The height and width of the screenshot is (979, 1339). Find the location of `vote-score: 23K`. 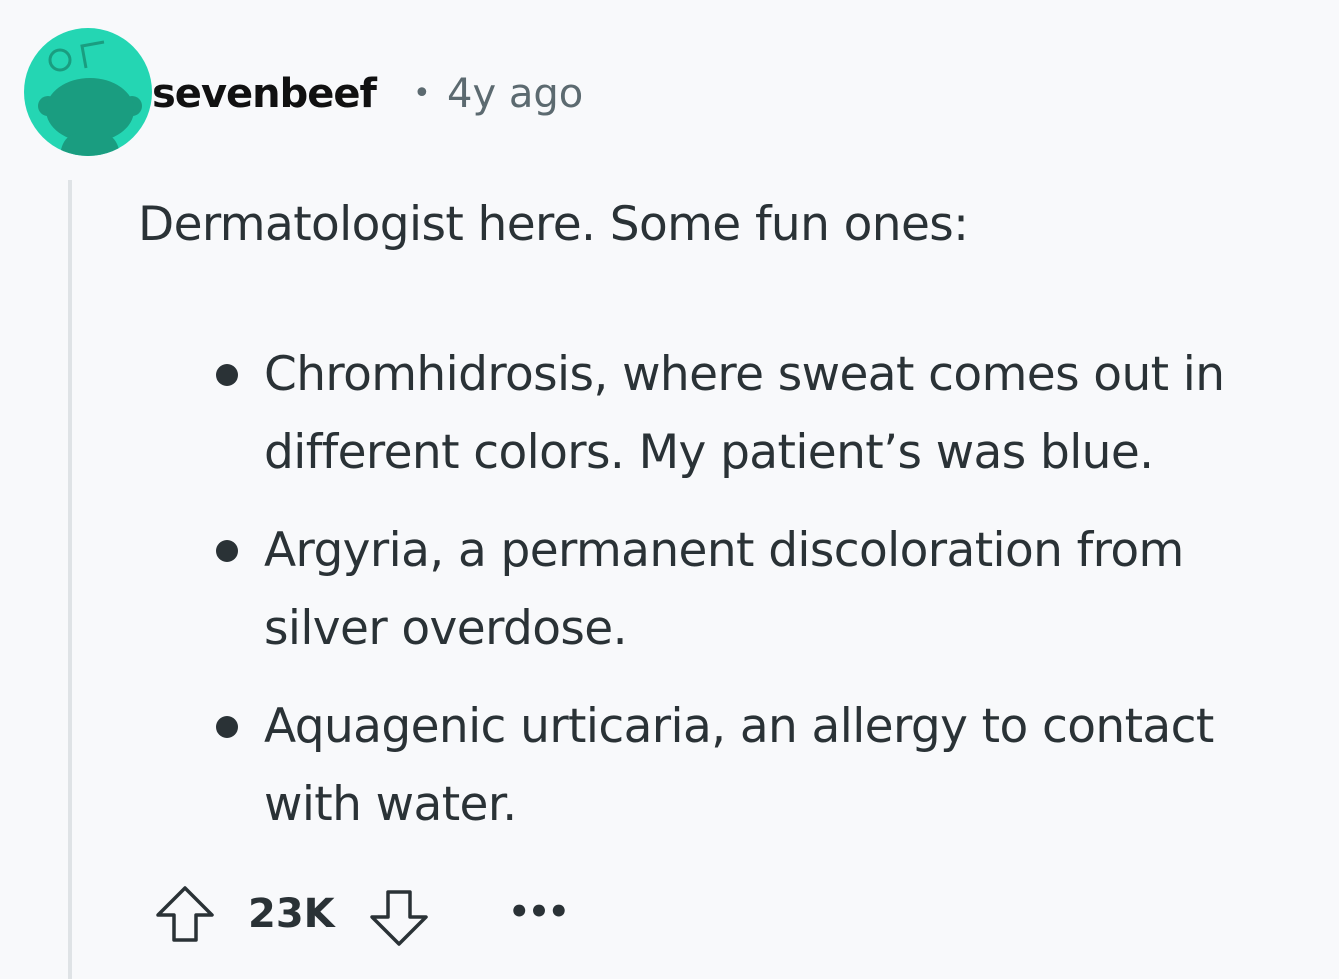

vote-score: 23K is located at coordinates (291, 914).